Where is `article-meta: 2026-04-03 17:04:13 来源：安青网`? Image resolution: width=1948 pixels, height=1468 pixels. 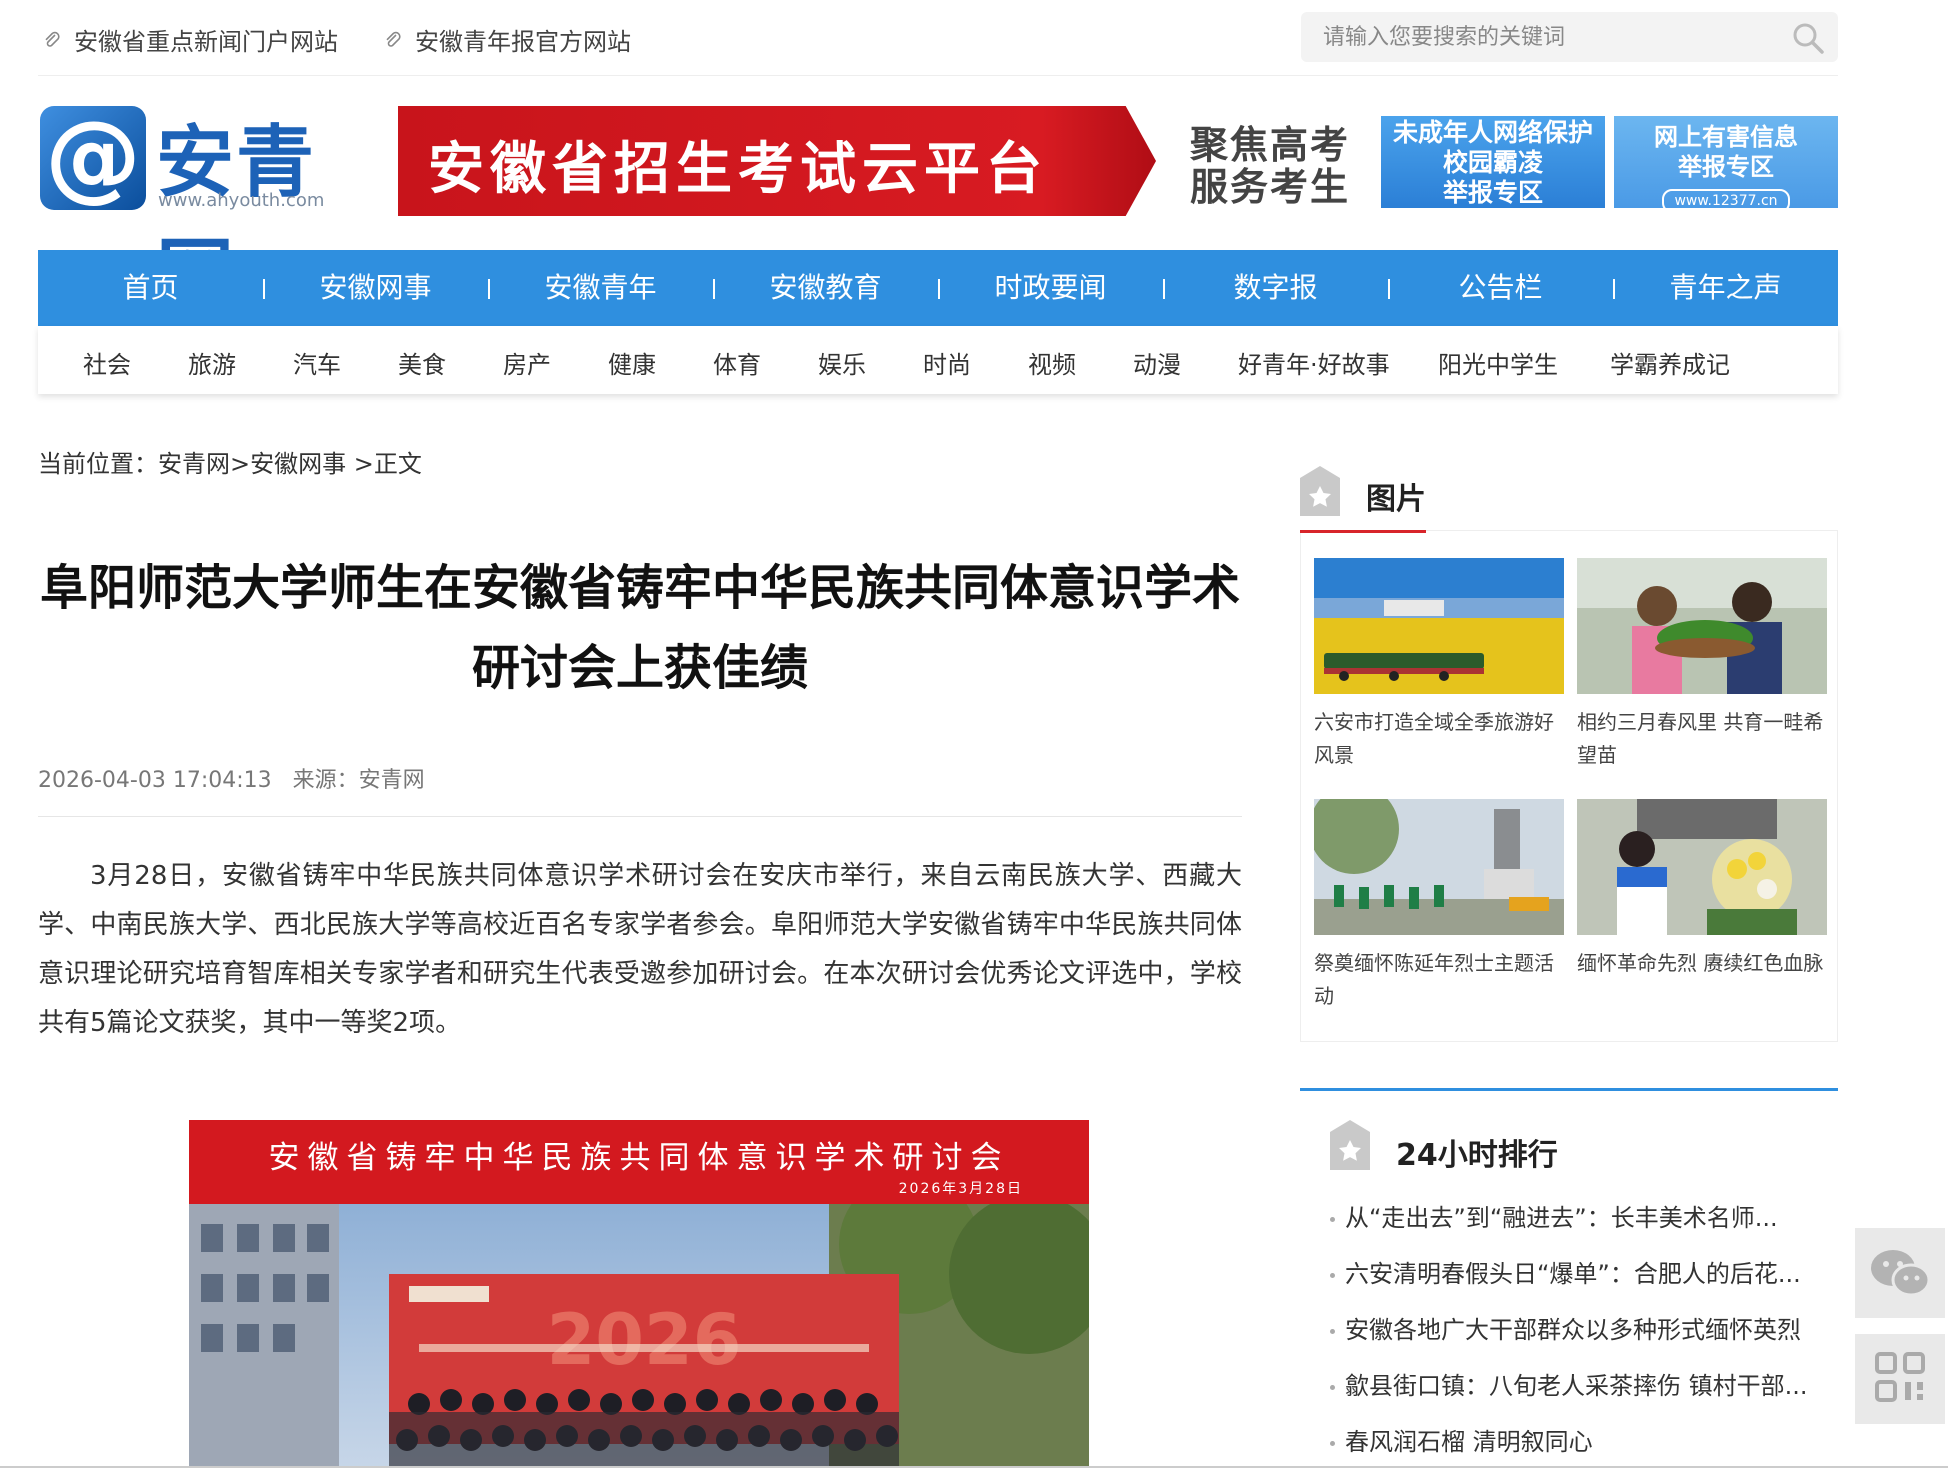
article-meta: 2026-04-03 17:04:13 来源：安青网 is located at coordinates (231, 778).